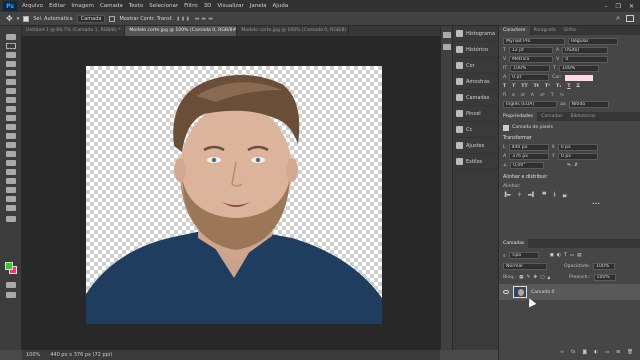  What do you see at coordinates (513, 86) in the screenshot?
I see `faux-italic-button: T` at bounding box center [513, 86].